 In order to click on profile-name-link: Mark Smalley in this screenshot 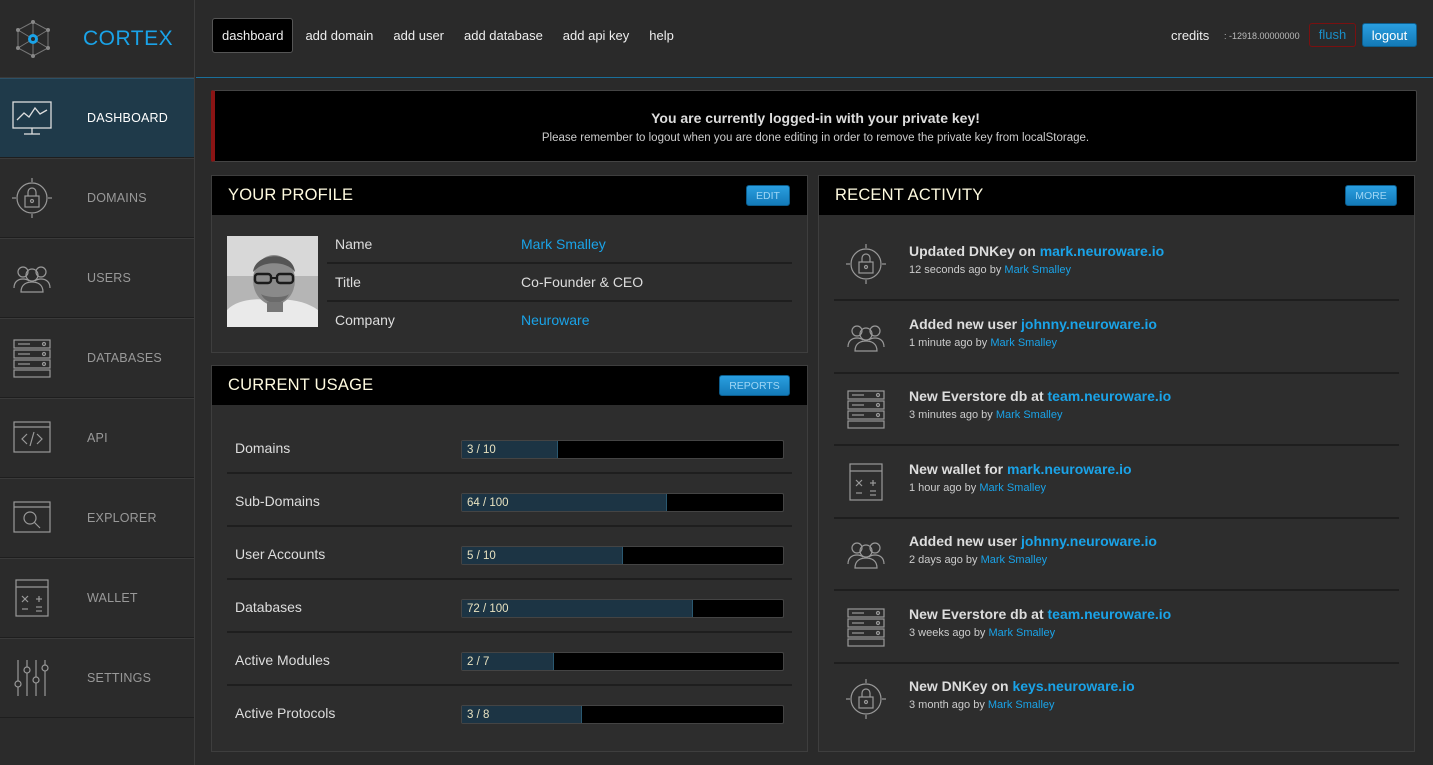, I will do `click(563, 244)`.